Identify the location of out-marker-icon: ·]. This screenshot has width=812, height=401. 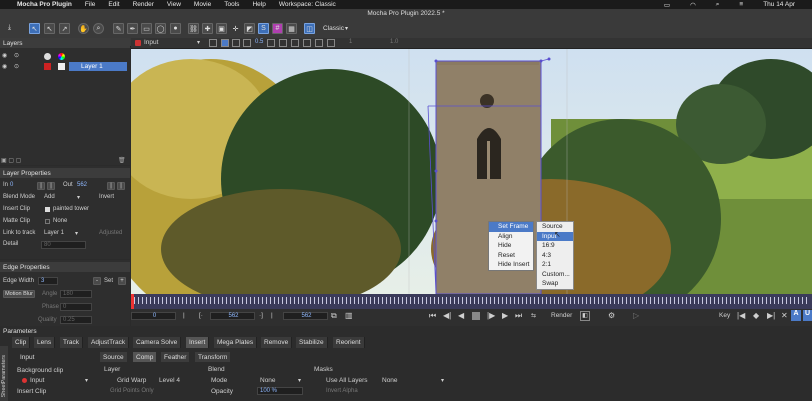
(261, 315).